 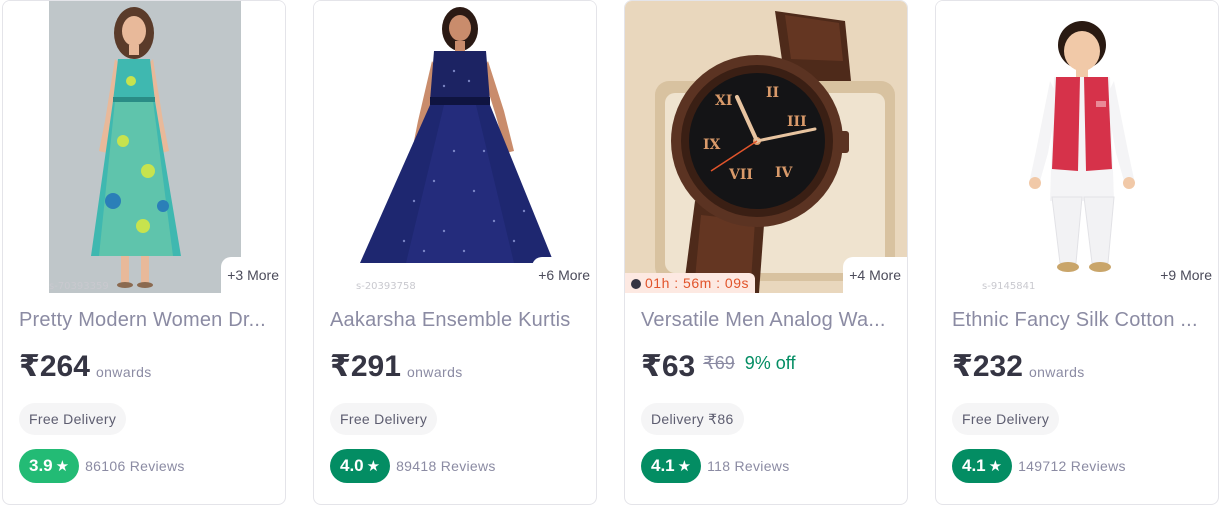 I want to click on price: ₹63, so click(x=668, y=366).